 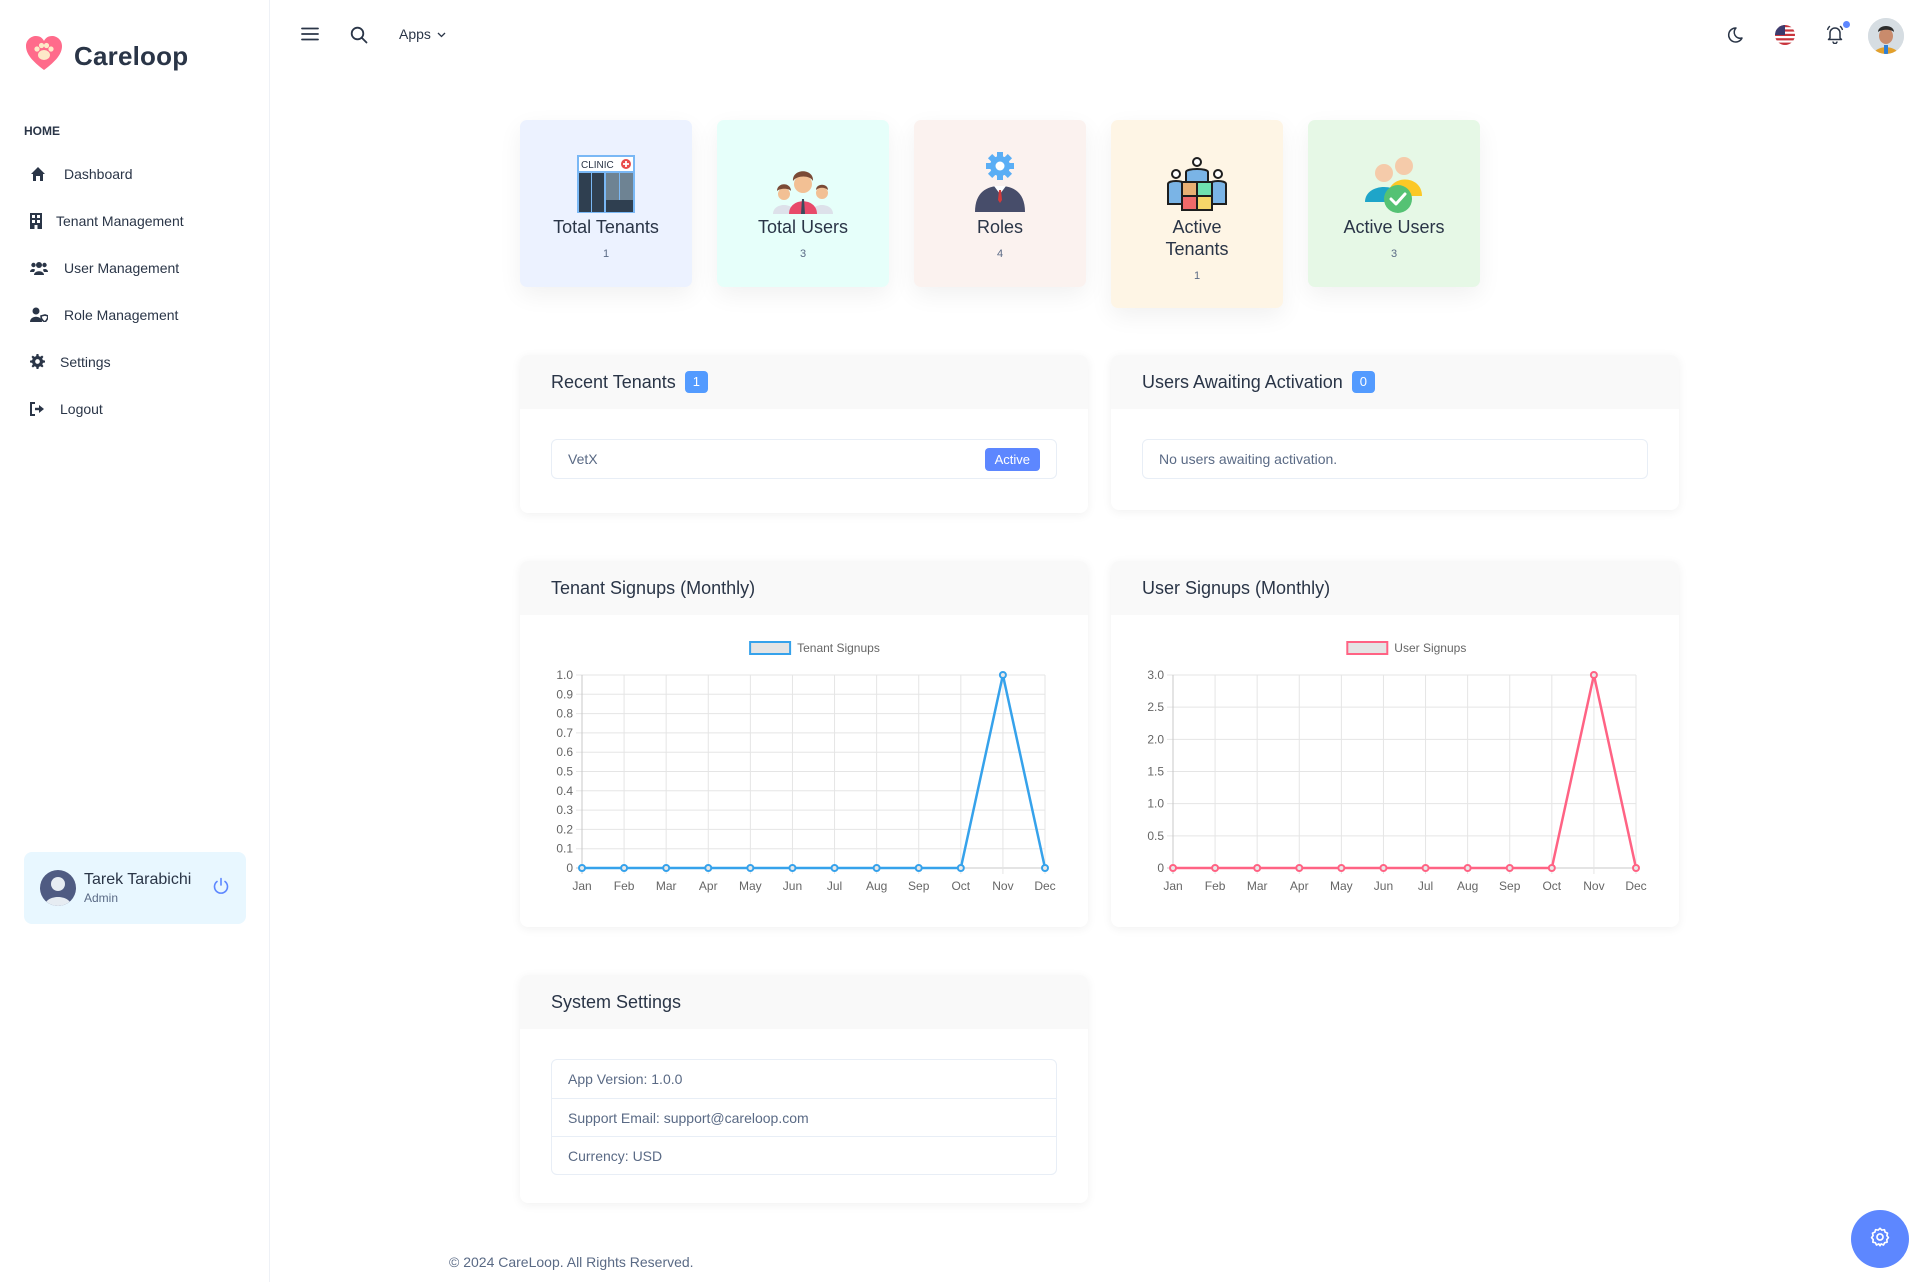 I want to click on card-header: User Signups (Monthly), so click(x=1395, y=588).